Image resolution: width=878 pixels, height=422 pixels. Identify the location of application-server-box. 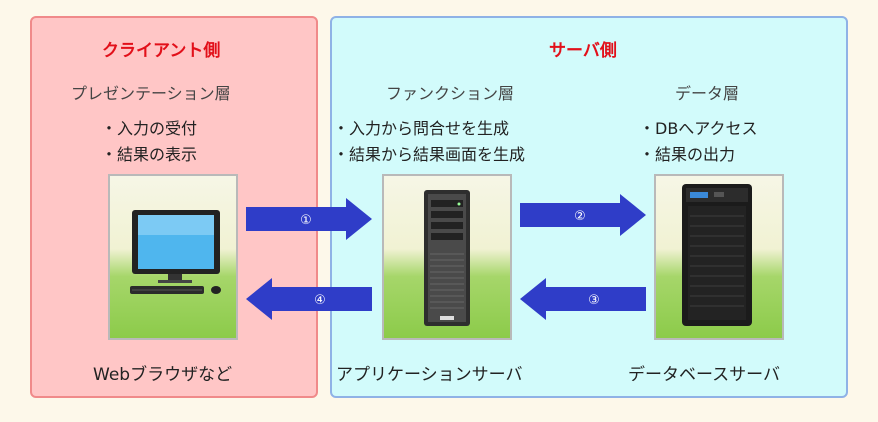
(447, 257).